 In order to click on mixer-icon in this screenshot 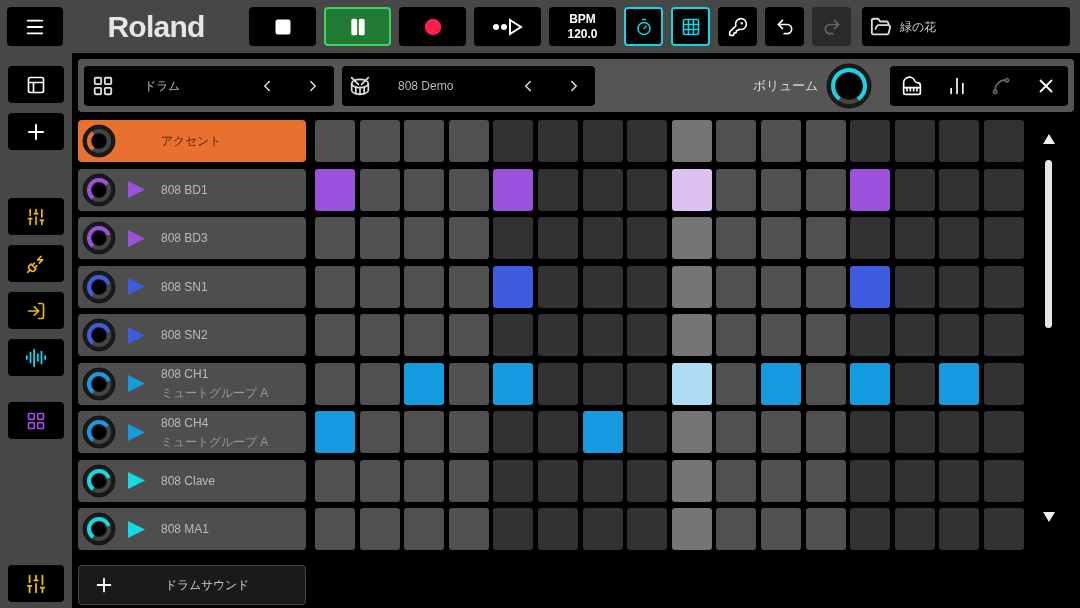, I will do `click(36, 583)`.